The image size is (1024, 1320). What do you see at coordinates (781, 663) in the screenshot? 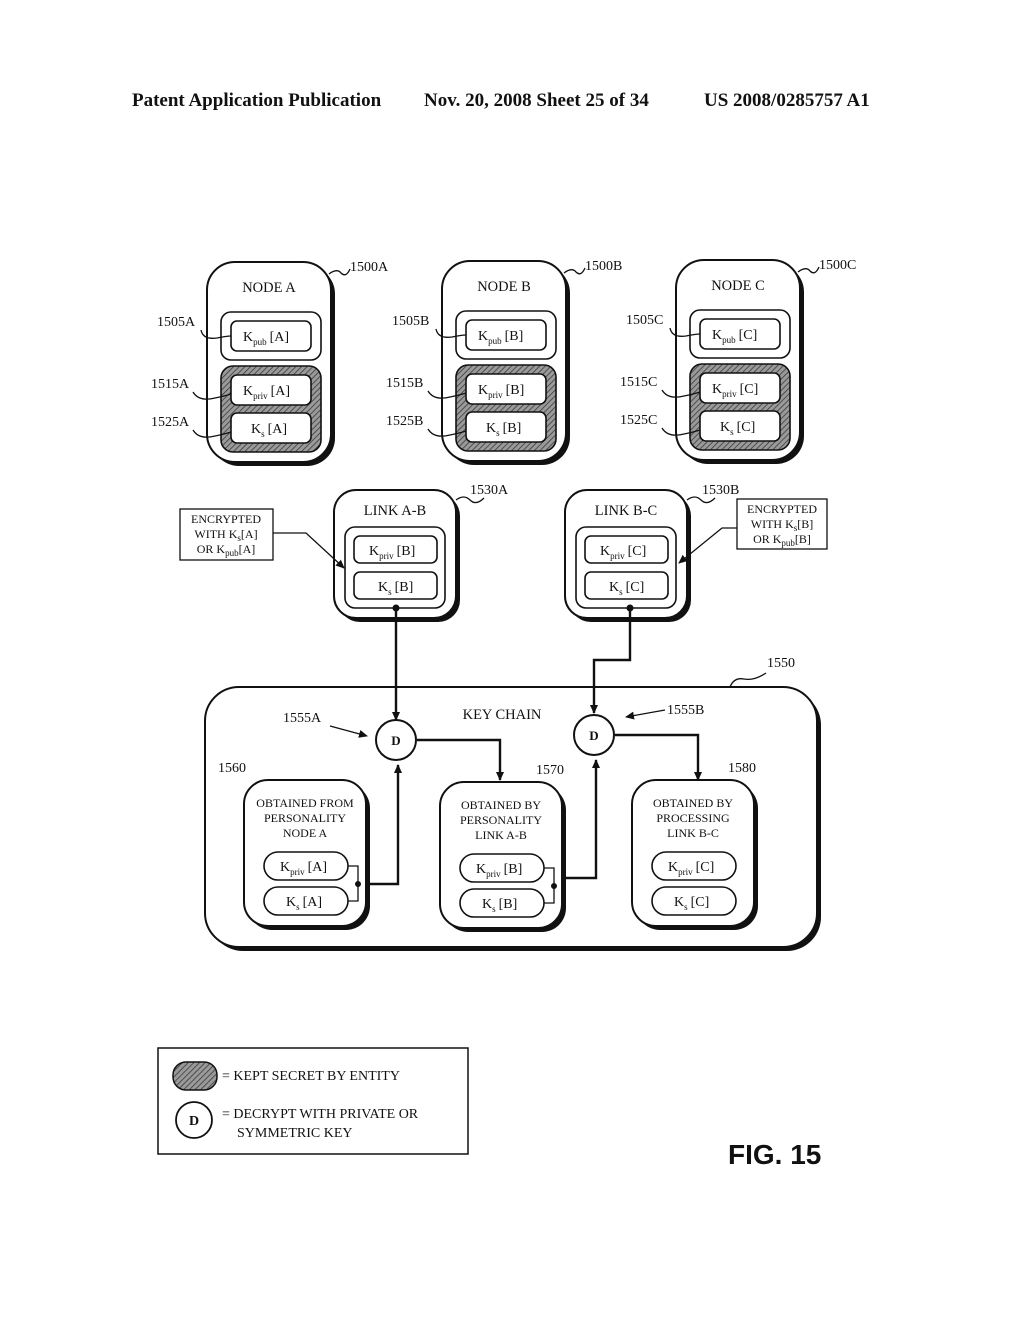
I see `key-chain-ref: 1550` at bounding box center [781, 663].